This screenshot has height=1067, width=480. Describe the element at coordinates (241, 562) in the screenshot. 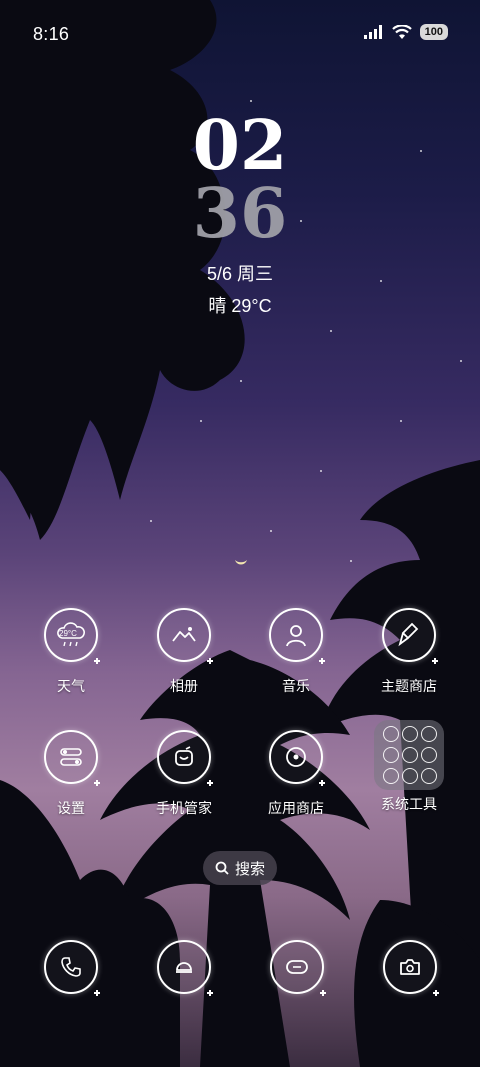

I see `moon-icon` at that location.